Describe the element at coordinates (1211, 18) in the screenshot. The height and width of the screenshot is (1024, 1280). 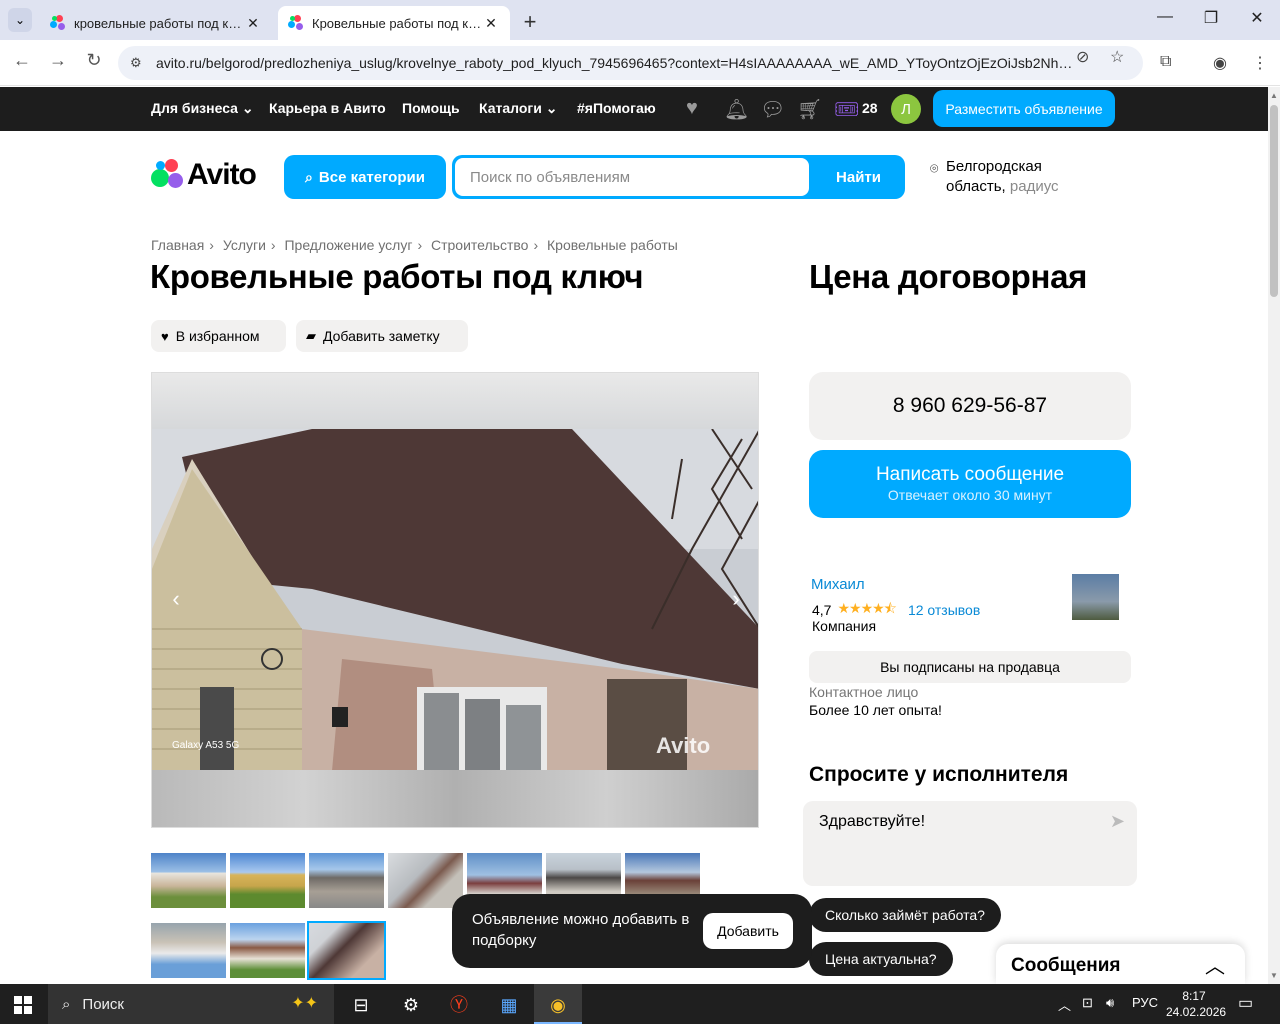
I see `restore-icon: ❐` at that location.